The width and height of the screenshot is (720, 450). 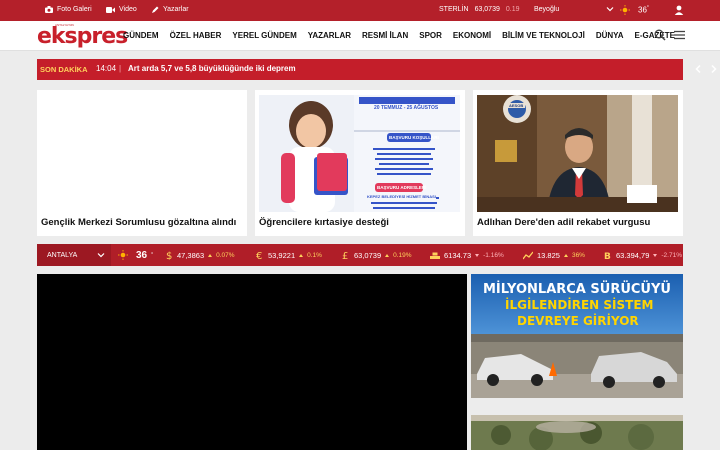 What do you see at coordinates (647, 8) in the screenshot?
I see `temperature-unit: °` at bounding box center [647, 8].